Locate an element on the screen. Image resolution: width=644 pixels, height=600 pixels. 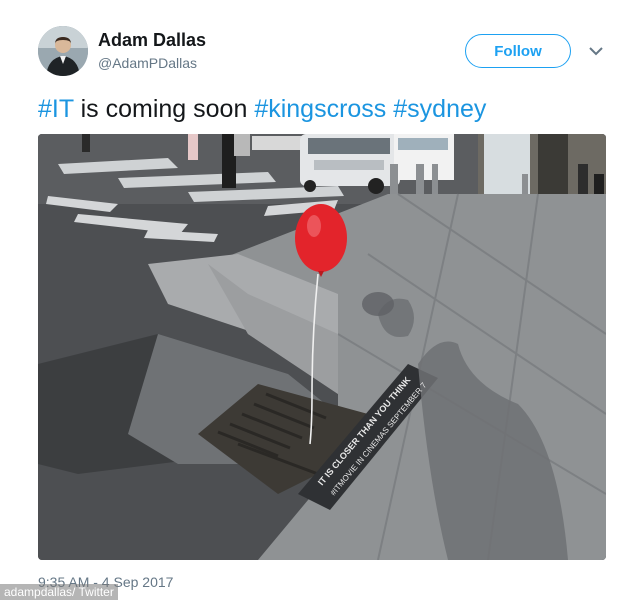
user-handle: @AdamPDallas is located at coordinates (147, 63).